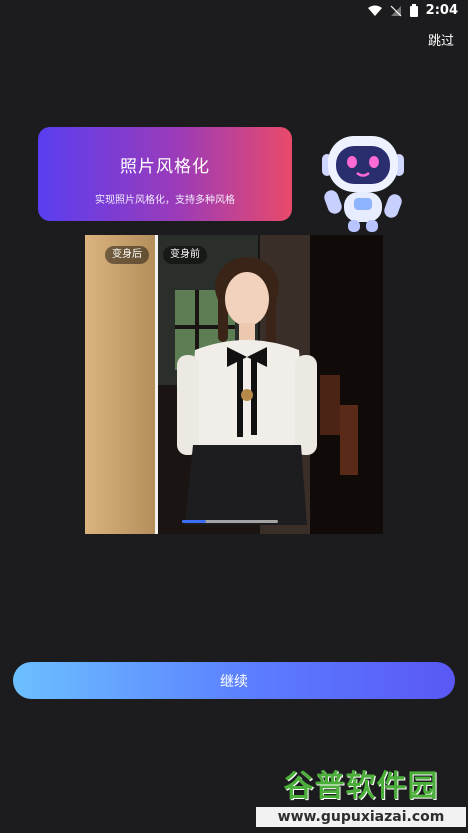 The image size is (468, 833). What do you see at coordinates (374, 10) in the screenshot?
I see `wifi-icon` at bounding box center [374, 10].